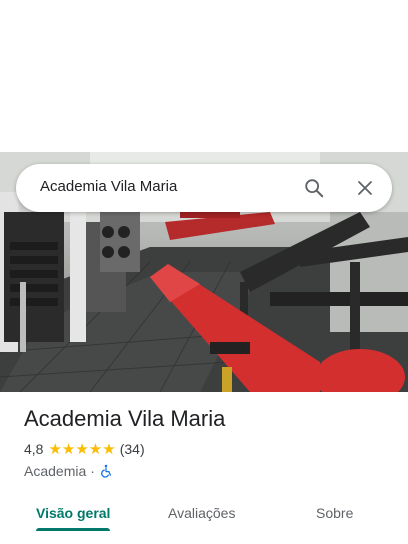 The image size is (408, 544). Describe the element at coordinates (132, 449) in the screenshot. I see `review-count: (34)` at that location.